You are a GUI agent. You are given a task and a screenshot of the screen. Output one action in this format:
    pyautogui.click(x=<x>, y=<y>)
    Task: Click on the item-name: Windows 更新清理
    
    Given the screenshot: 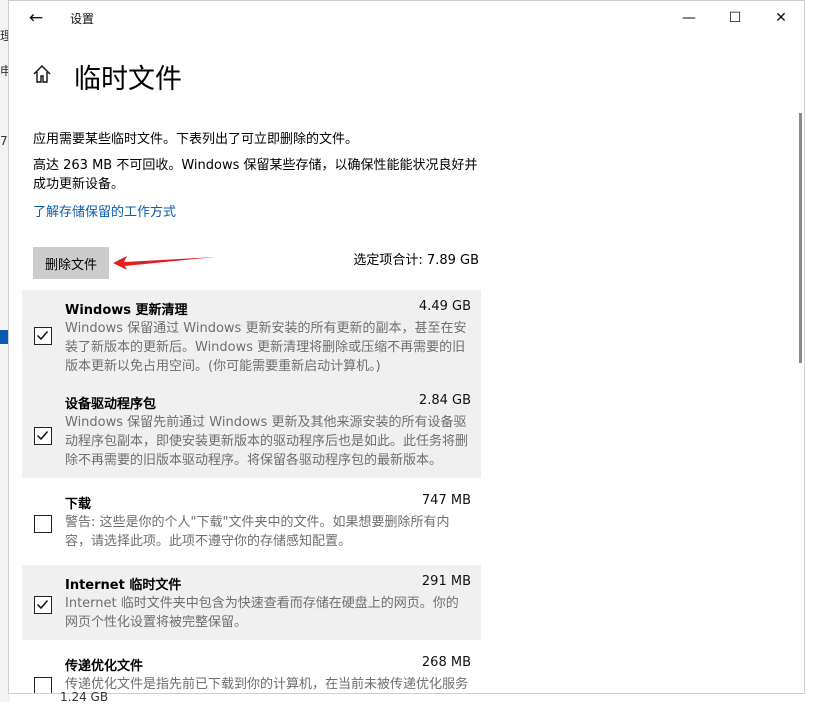 What is the action you would take?
    pyautogui.click(x=126, y=310)
    